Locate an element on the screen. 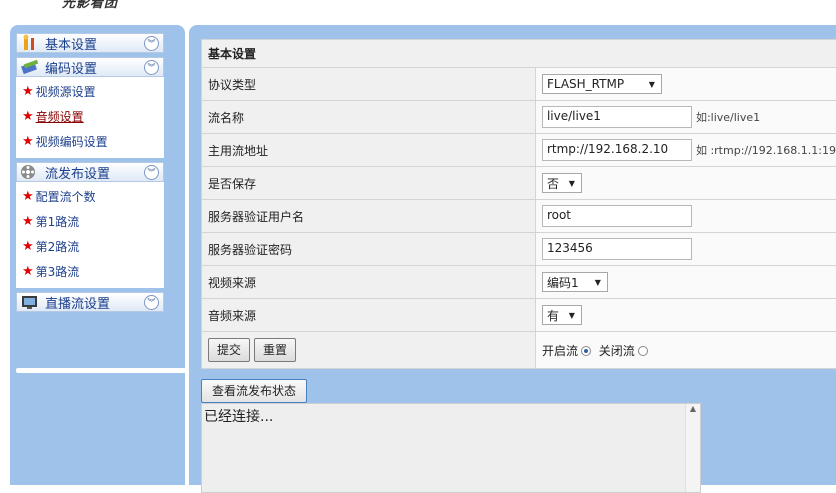 The width and height of the screenshot is (836, 493). row-stream-name: 流名称 live/live1 如:live/live1 is located at coordinates (519, 117).